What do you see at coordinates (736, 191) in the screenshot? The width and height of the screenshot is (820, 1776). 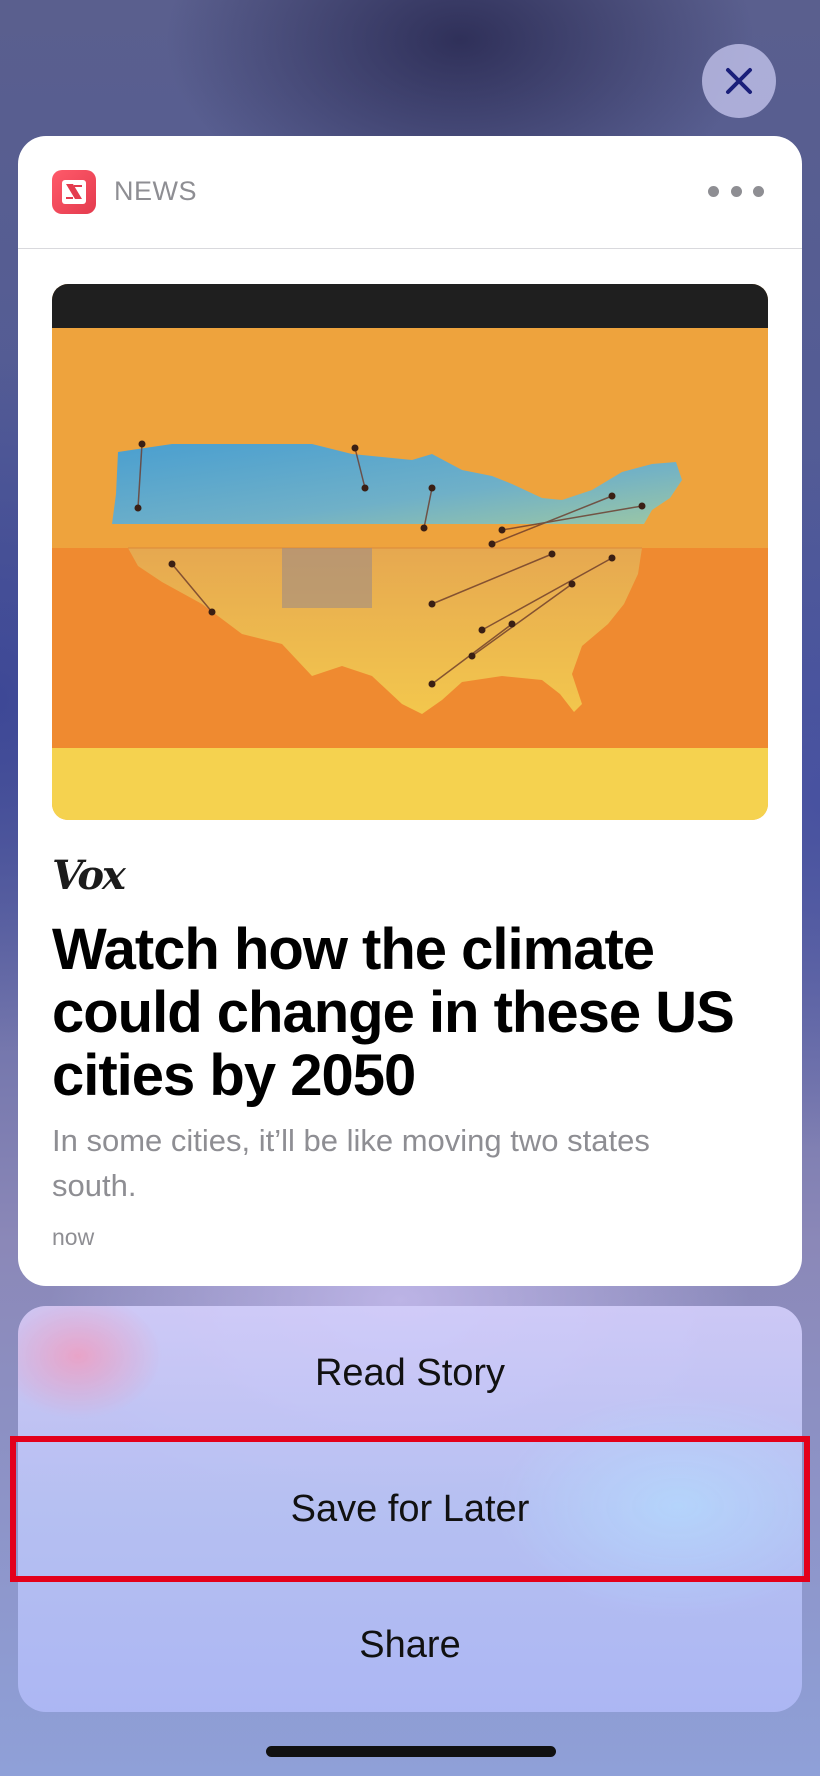 I see `more-options-button` at bounding box center [736, 191].